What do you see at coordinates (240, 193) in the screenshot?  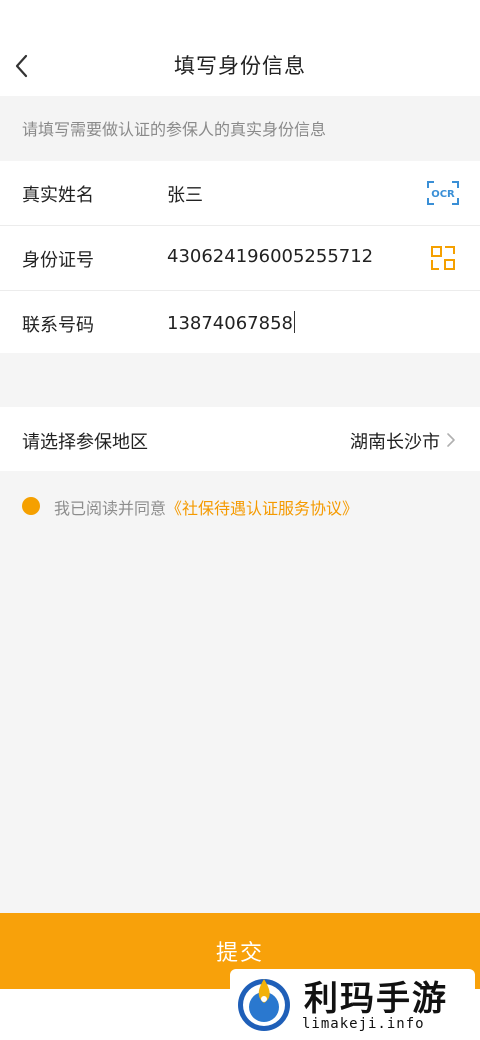 I see `name-row: 真实姓名 张三 OCR` at bounding box center [240, 193].